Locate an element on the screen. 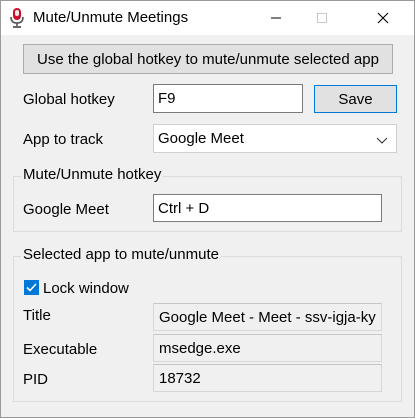  lock-window-checkbox is located at coordinates (31, 287).